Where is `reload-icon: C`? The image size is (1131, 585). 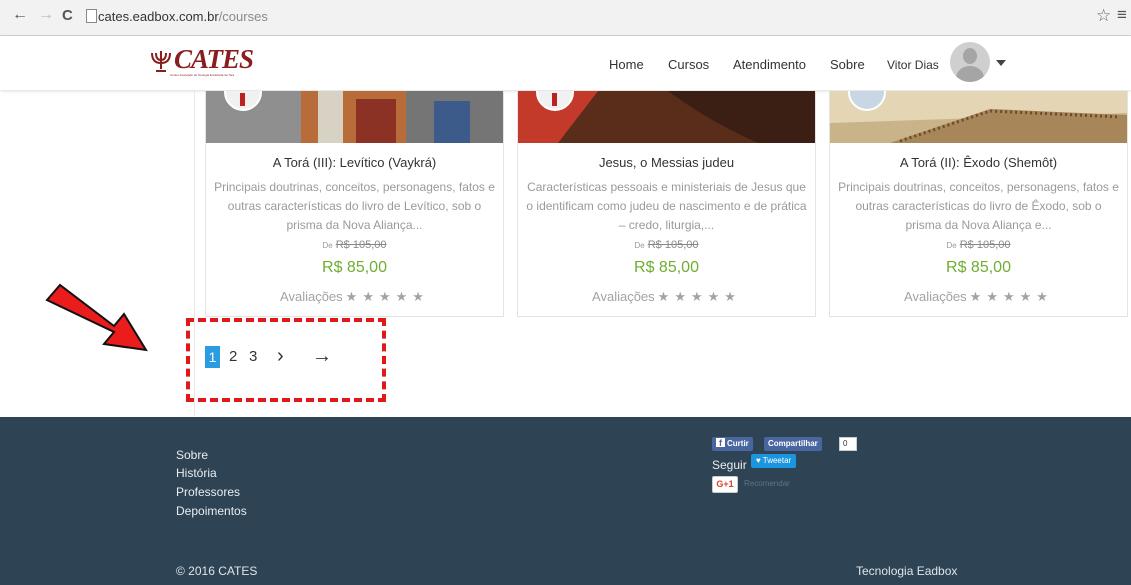
reload-icon: C is located at coordinates (67, 15).